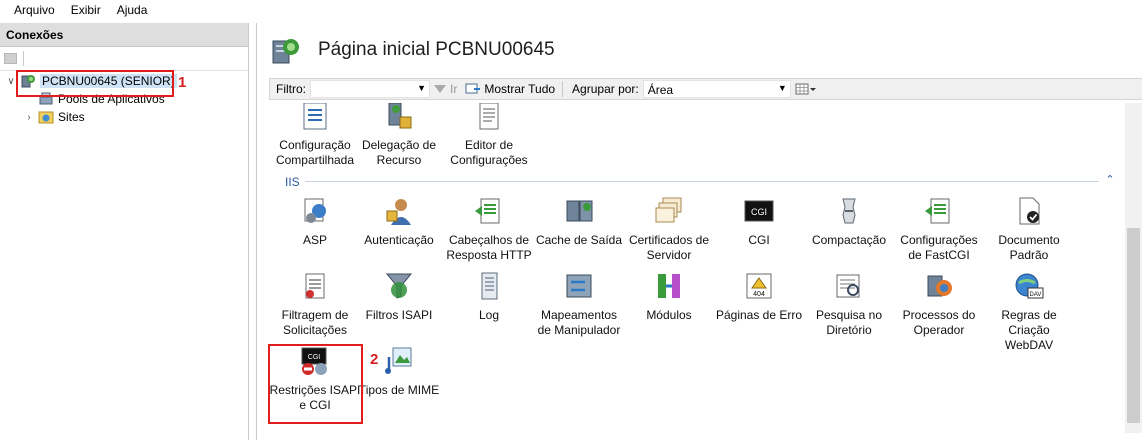  What do you see at coordinates (398, 360) in the screenshot?
I see `mime-types-icon` at bounding box center [398, 360].